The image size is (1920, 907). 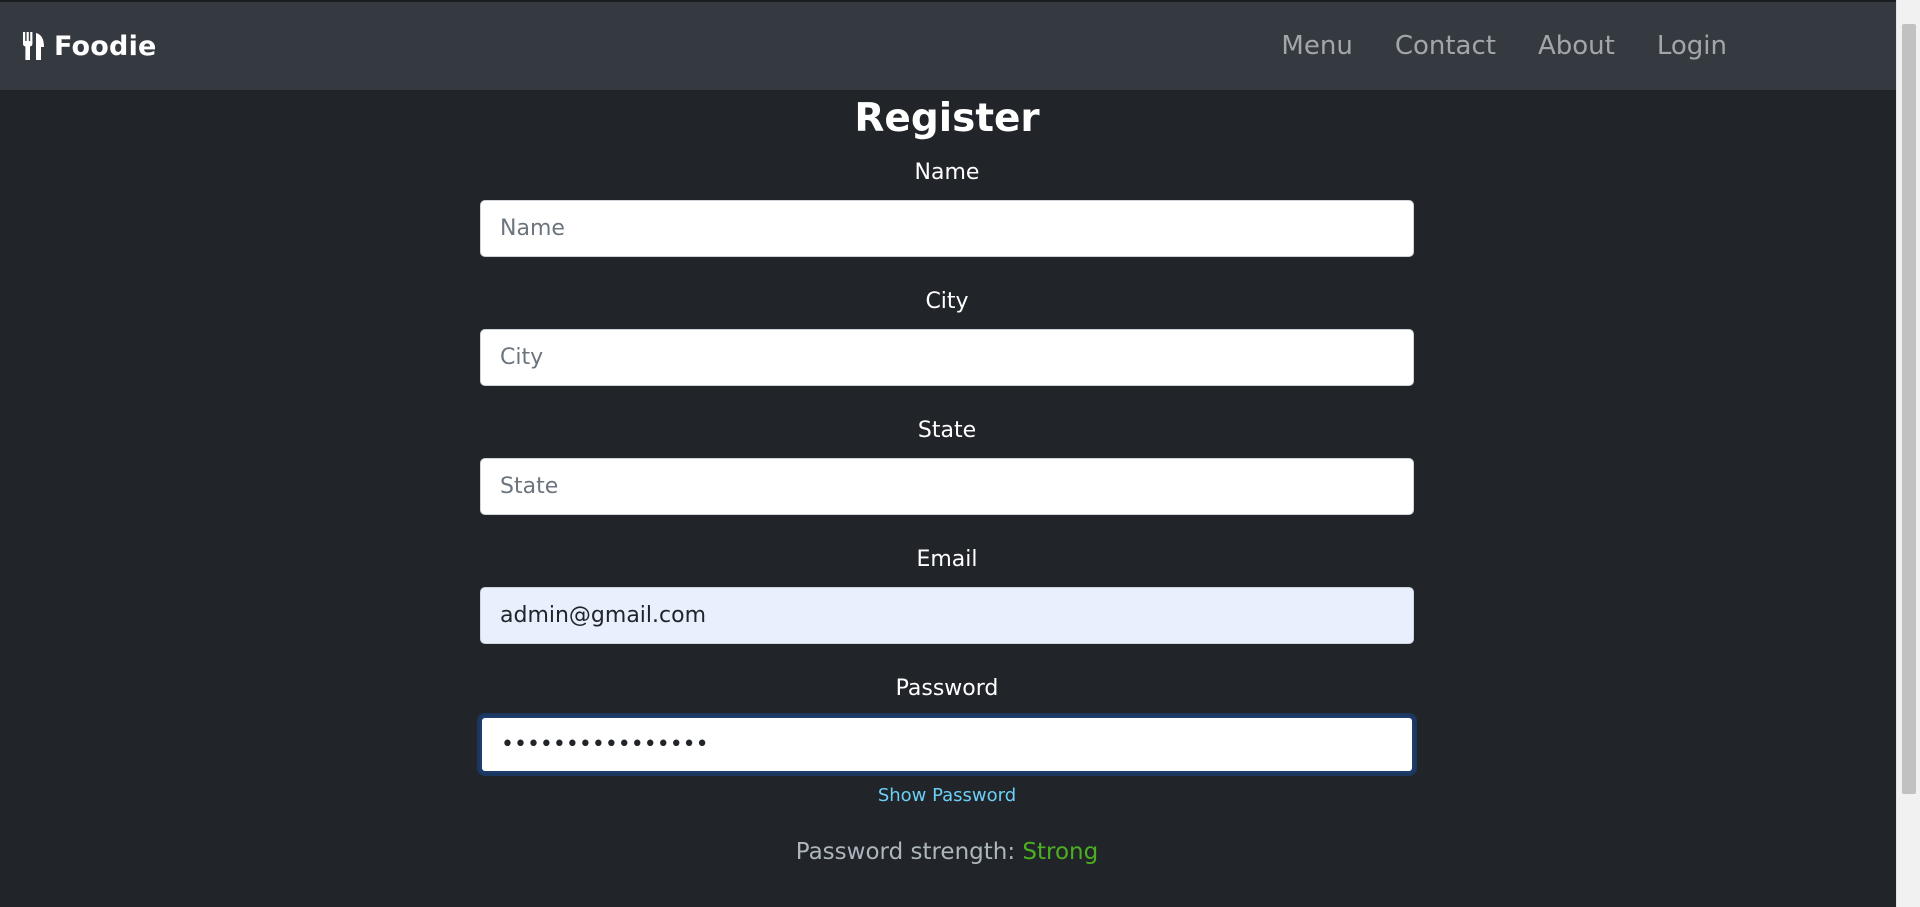 What do you see at coordinates (1316, 46) in the screenshot?
I see `nav-link-menu: Menu` at bounding box center [1316, 46].